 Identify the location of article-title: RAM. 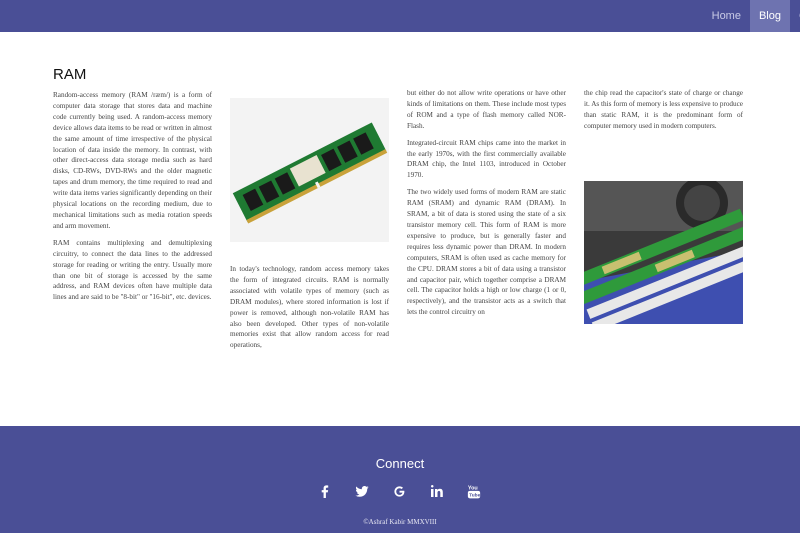
(70, 74).